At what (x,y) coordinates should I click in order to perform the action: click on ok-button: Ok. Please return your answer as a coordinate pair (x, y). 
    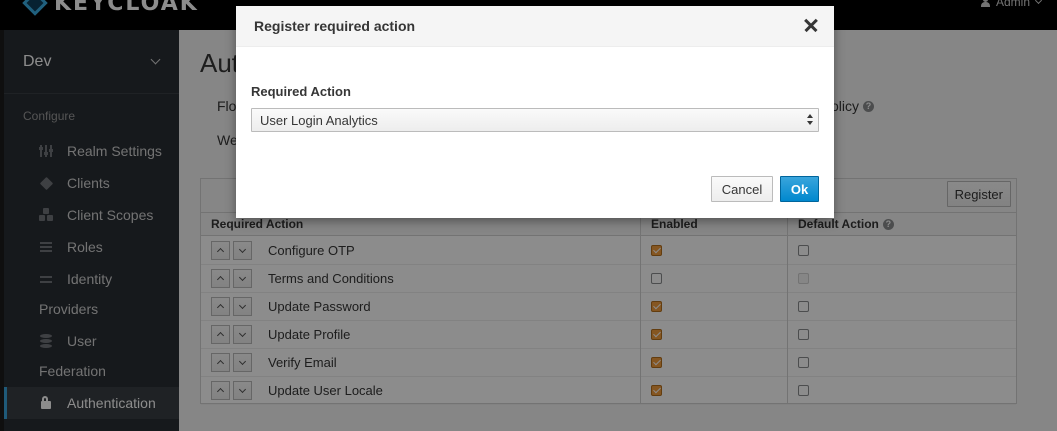
    Looking at the image, I should click on (799, 189).